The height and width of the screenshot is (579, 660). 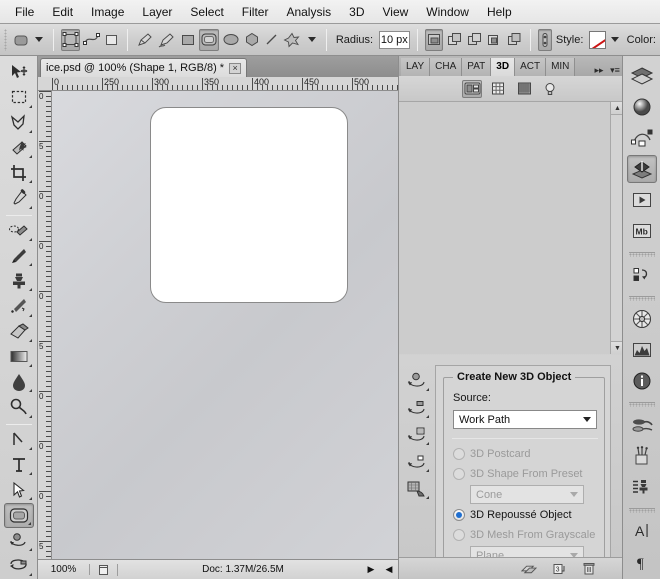 I want to click on adjustments-panel-icon, so click(x=642, y=107).